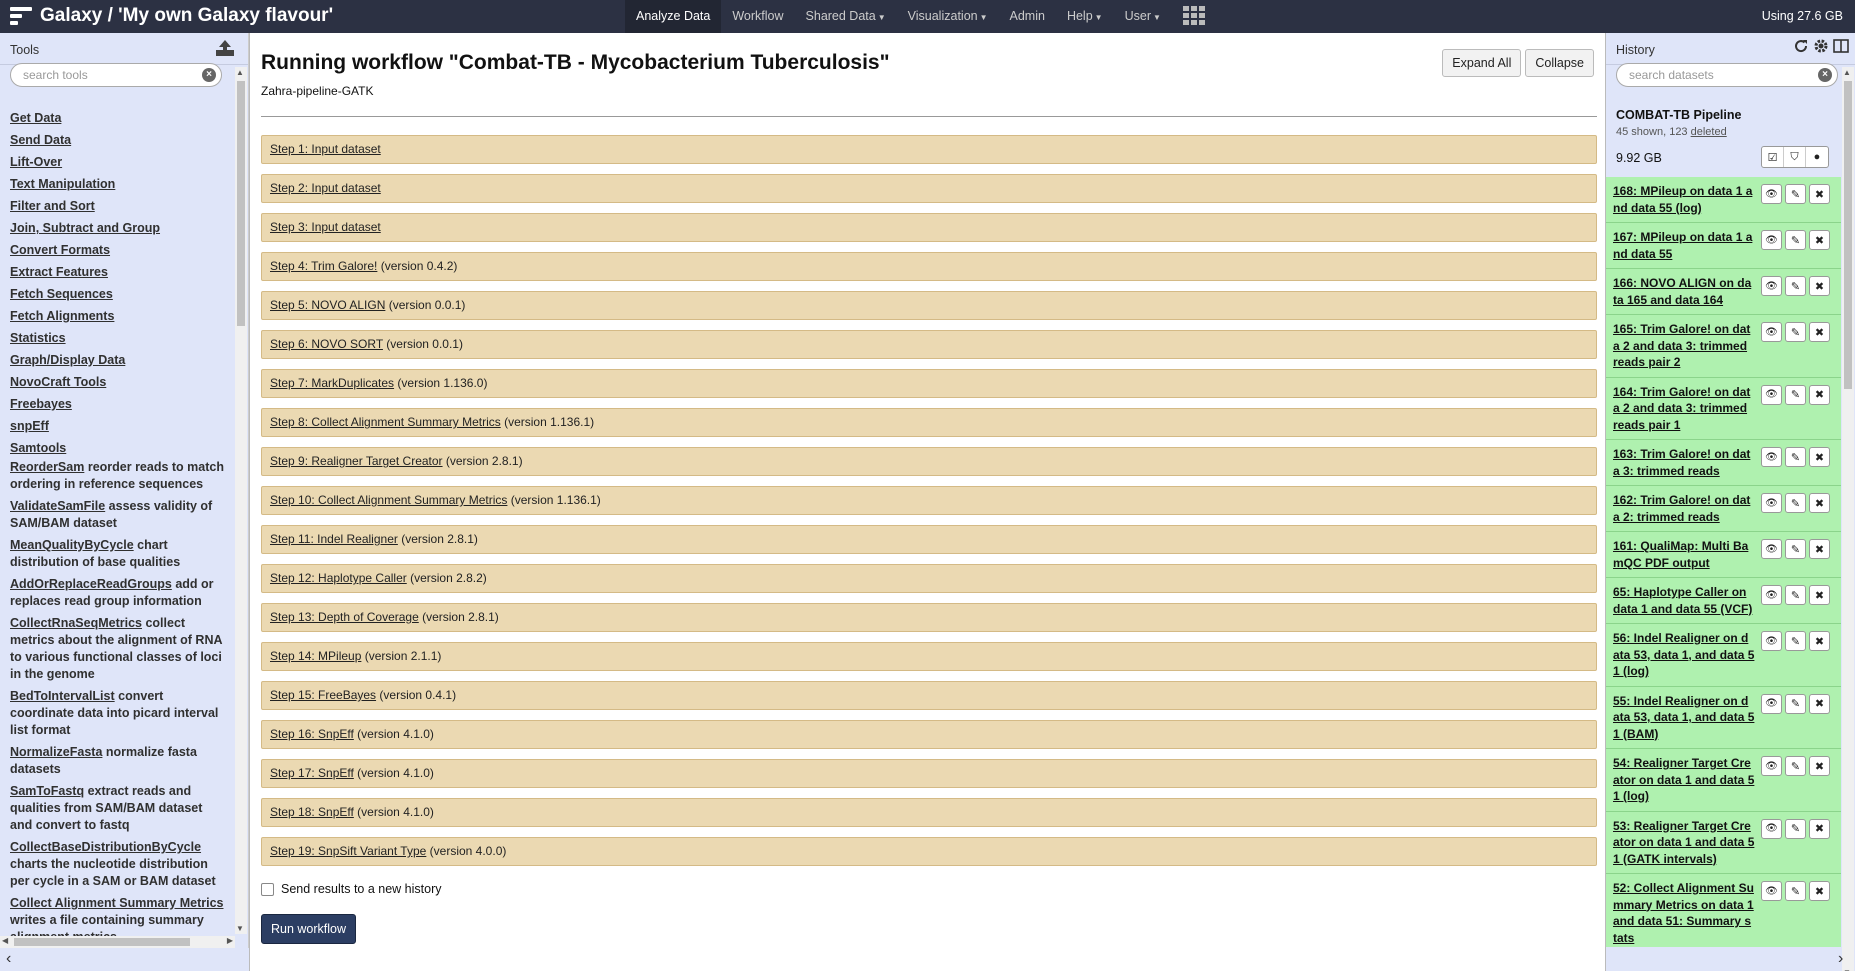 The image size is (1855, 971). What do you see at coordinates (309, 929) in the screenshot?
I see `run-workflow-button: Run workflow` at bounding box center [309, 929].